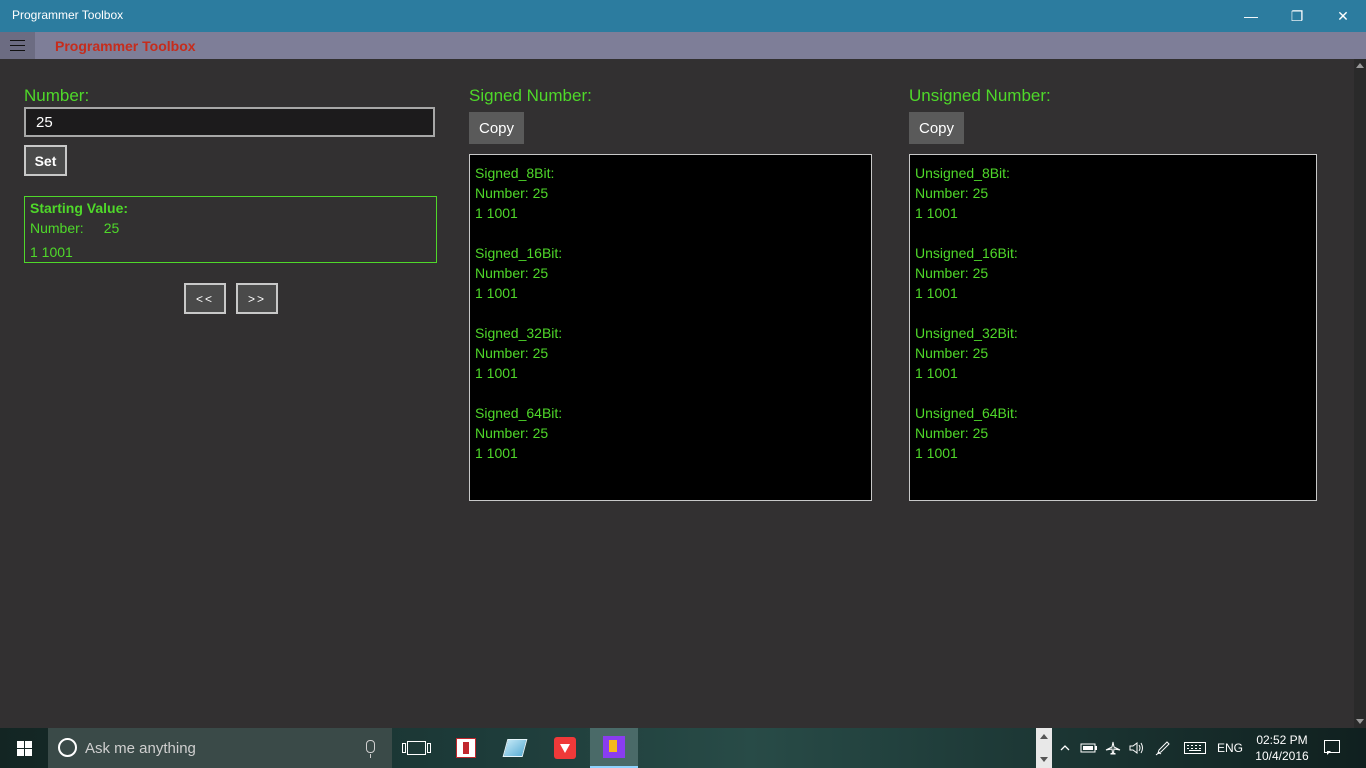 This screenshot has height=768, width=1366. I want to click on restore-icon: ❐, so click(1297, 15).